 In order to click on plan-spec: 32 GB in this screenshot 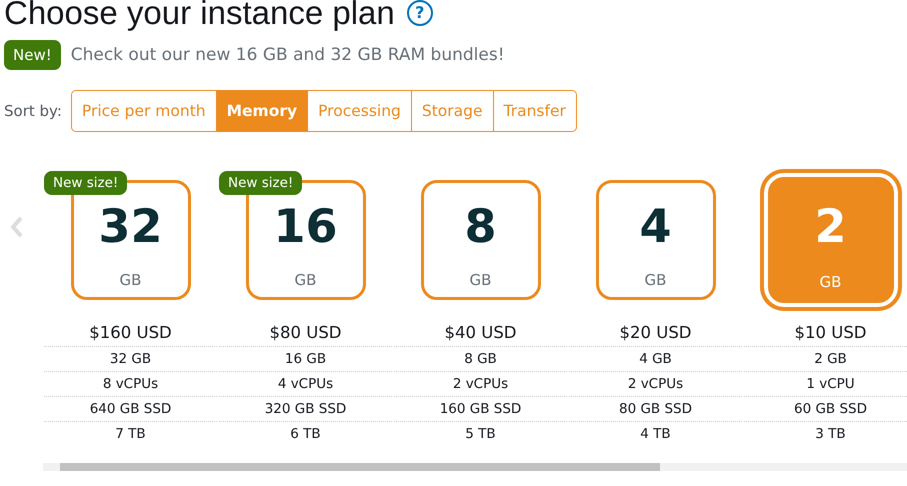, I will do `click(130, 359)`.